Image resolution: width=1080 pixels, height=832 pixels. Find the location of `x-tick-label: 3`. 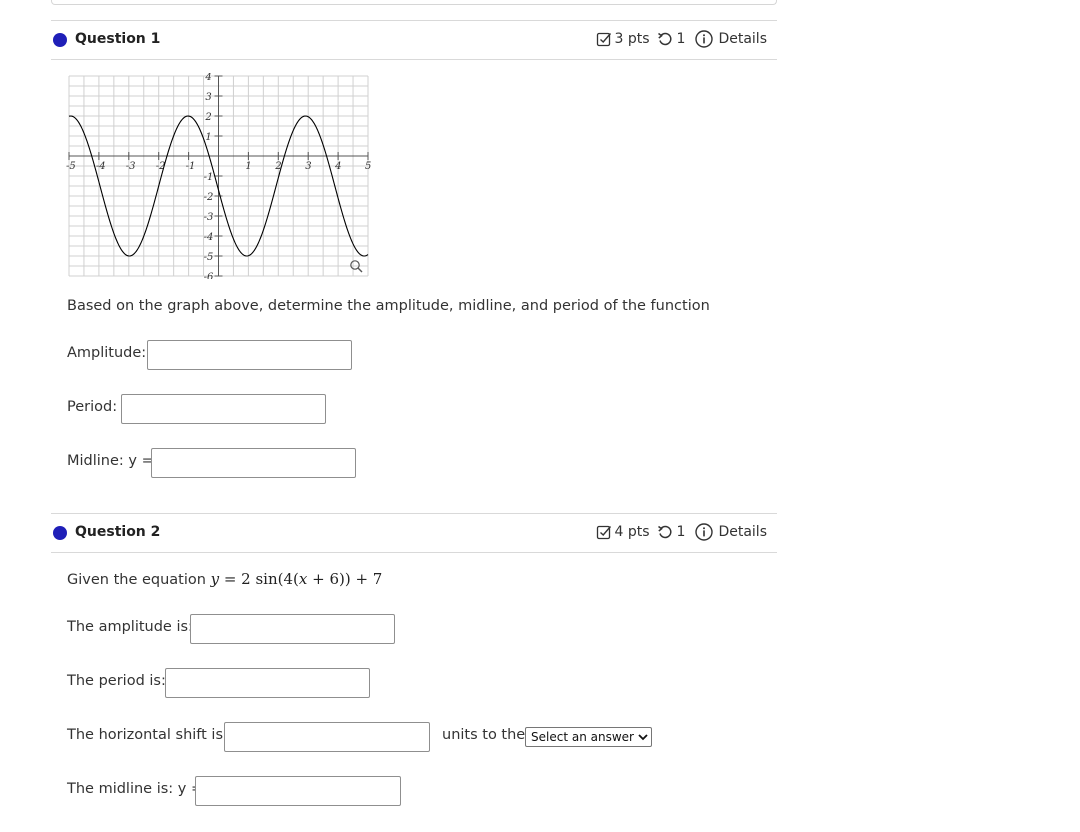

x-tick-label: 3 is located at coordinates (308, 166).